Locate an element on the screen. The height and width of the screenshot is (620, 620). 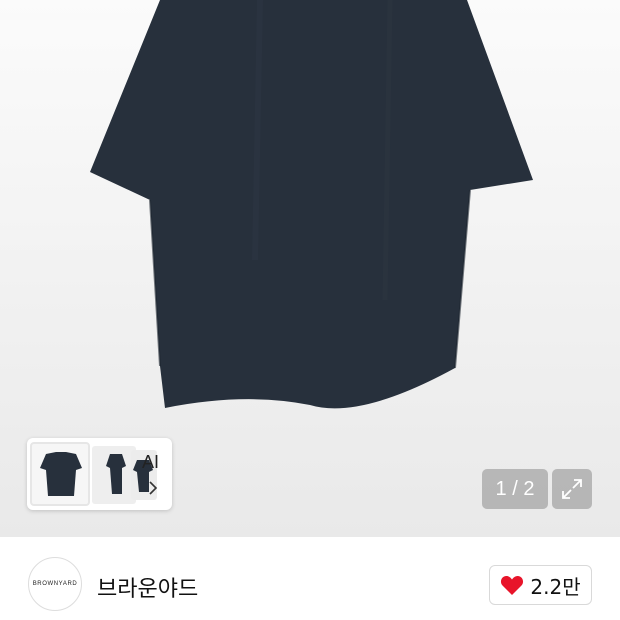
heart-icon is located at coordinates (512, 585).